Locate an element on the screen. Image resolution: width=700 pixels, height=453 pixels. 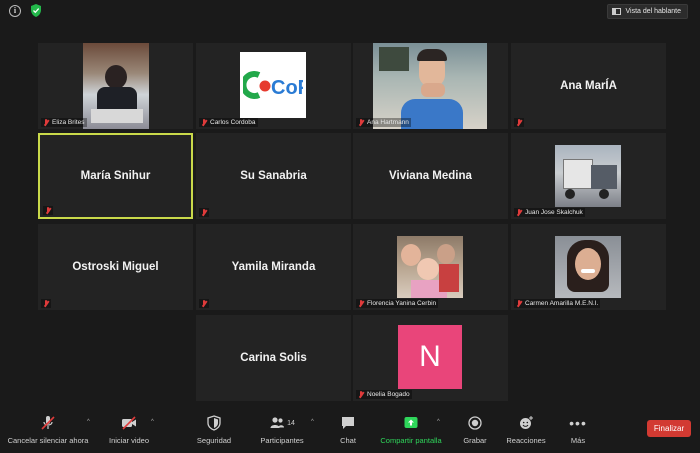
participants-button: 14 Participantes is located at coordinates (282, 430).